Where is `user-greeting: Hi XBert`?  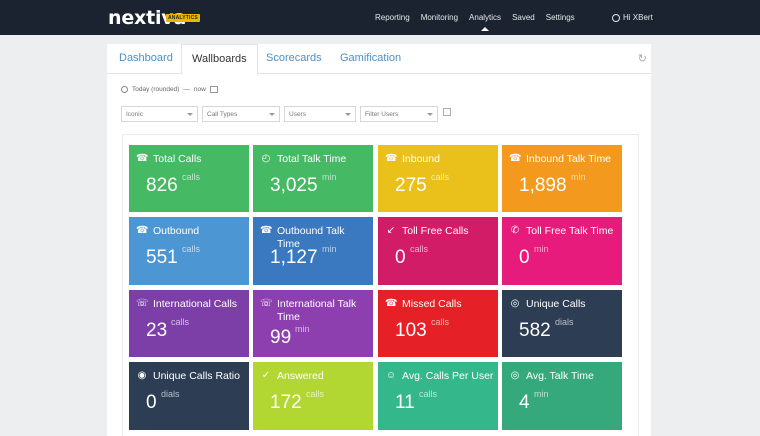
user-greeting: Hi XBert is located at coordinates (638, 17).